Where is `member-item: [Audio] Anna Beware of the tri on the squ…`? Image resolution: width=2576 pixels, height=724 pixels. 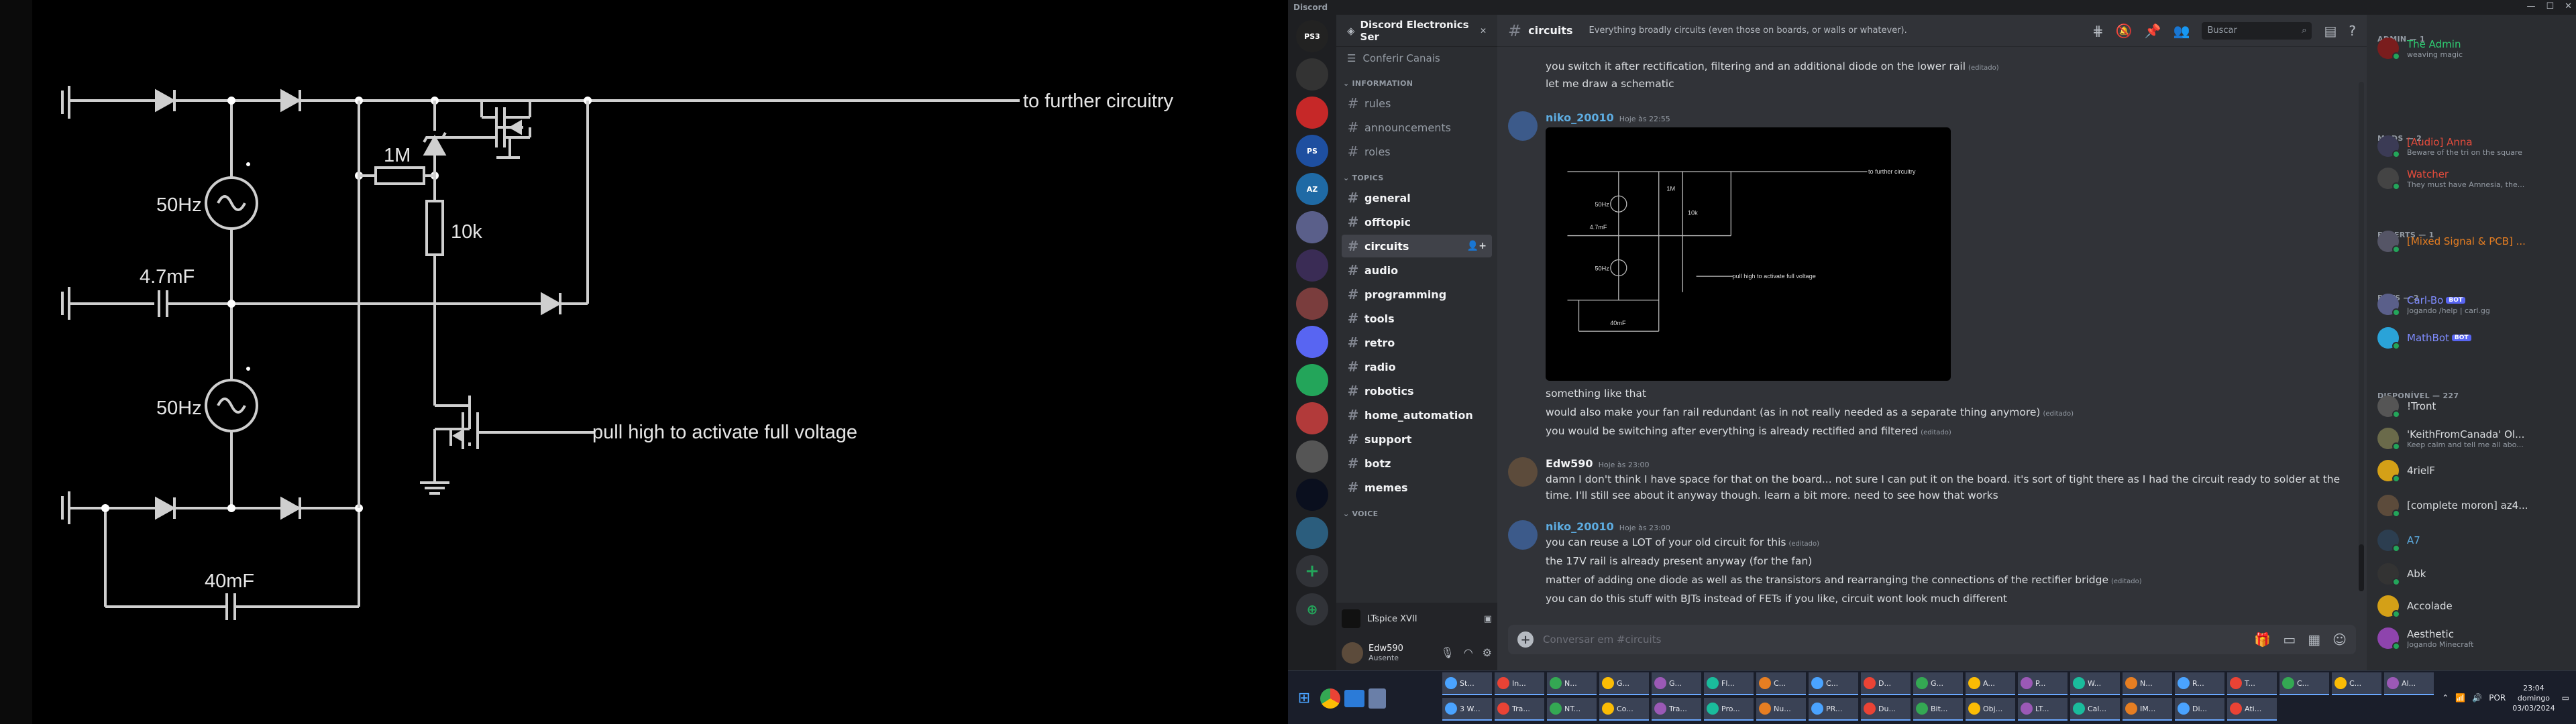 member-item: [Audio] Anna Beware of the tri on the squ… is located at coordinates (2471, 146).